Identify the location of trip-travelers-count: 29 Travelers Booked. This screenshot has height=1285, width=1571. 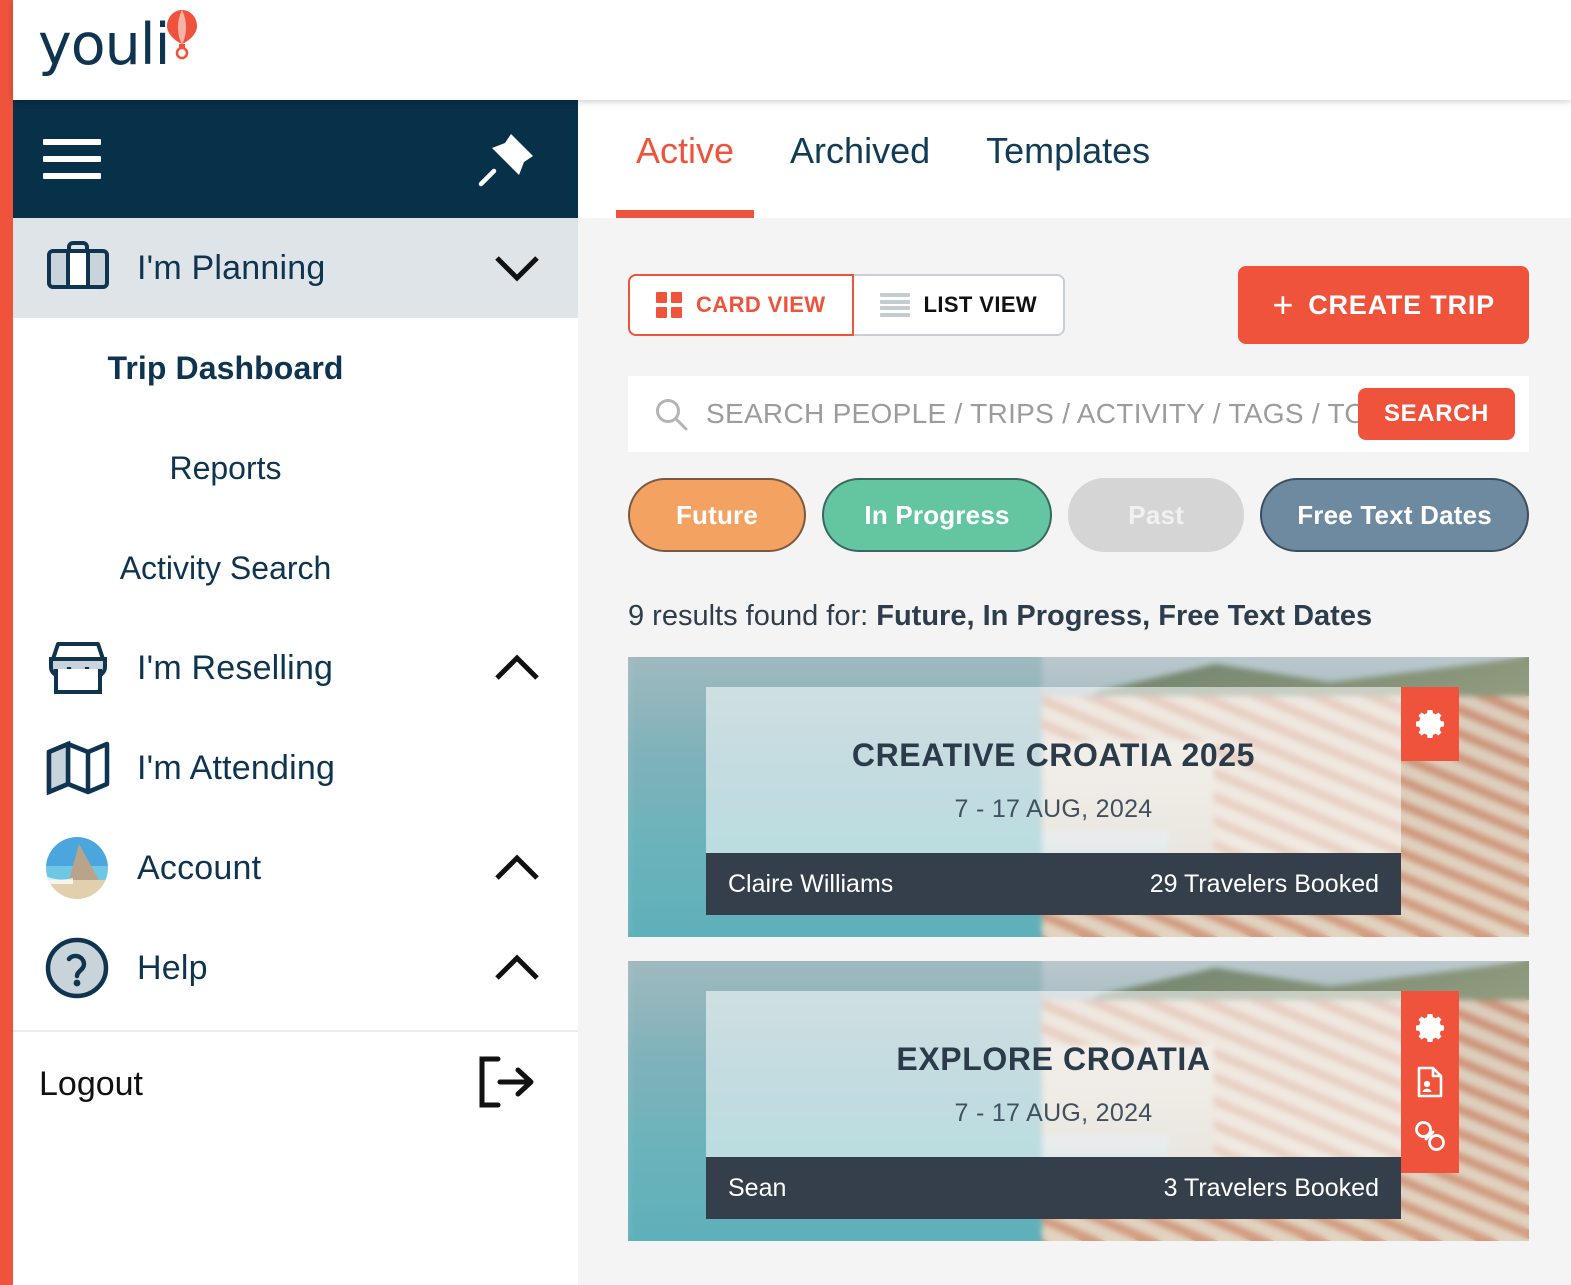
(1264, 883).